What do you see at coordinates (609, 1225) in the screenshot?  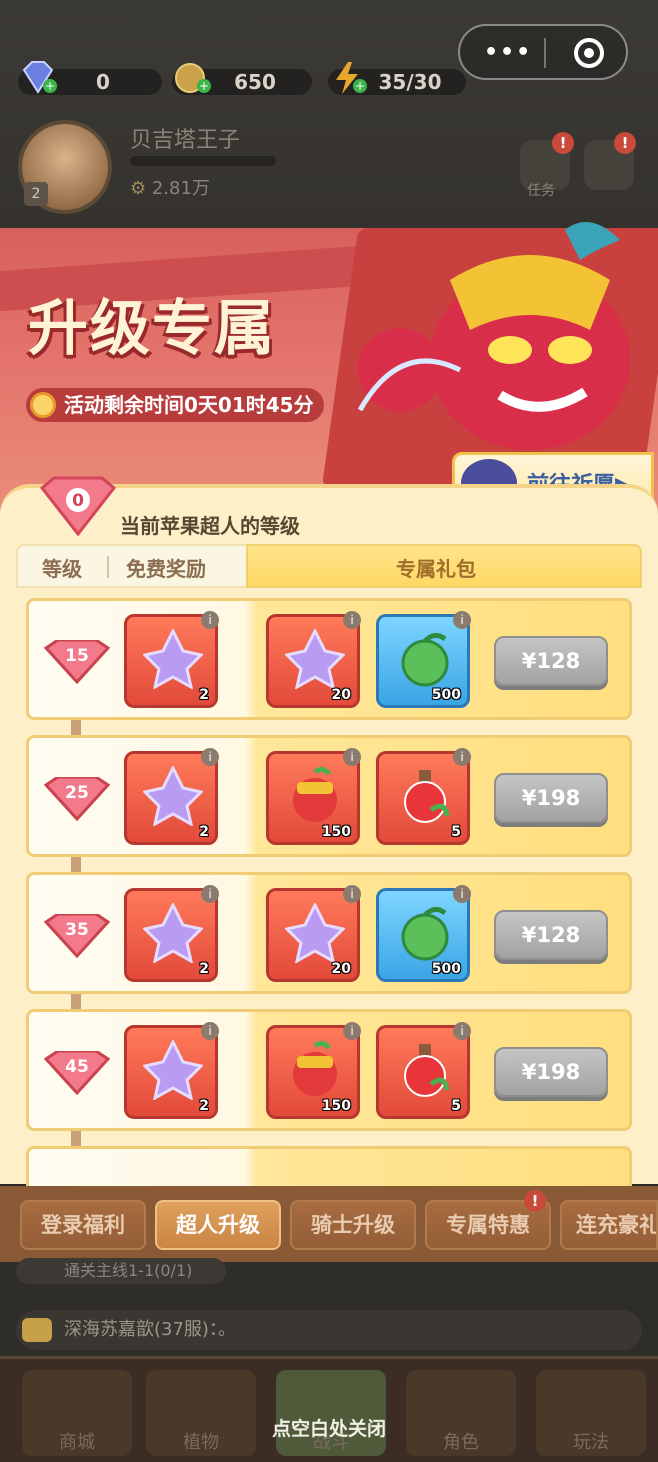 I see `tab-recharge-gift: 连充豪礼` at bounding box center [609, 1225].